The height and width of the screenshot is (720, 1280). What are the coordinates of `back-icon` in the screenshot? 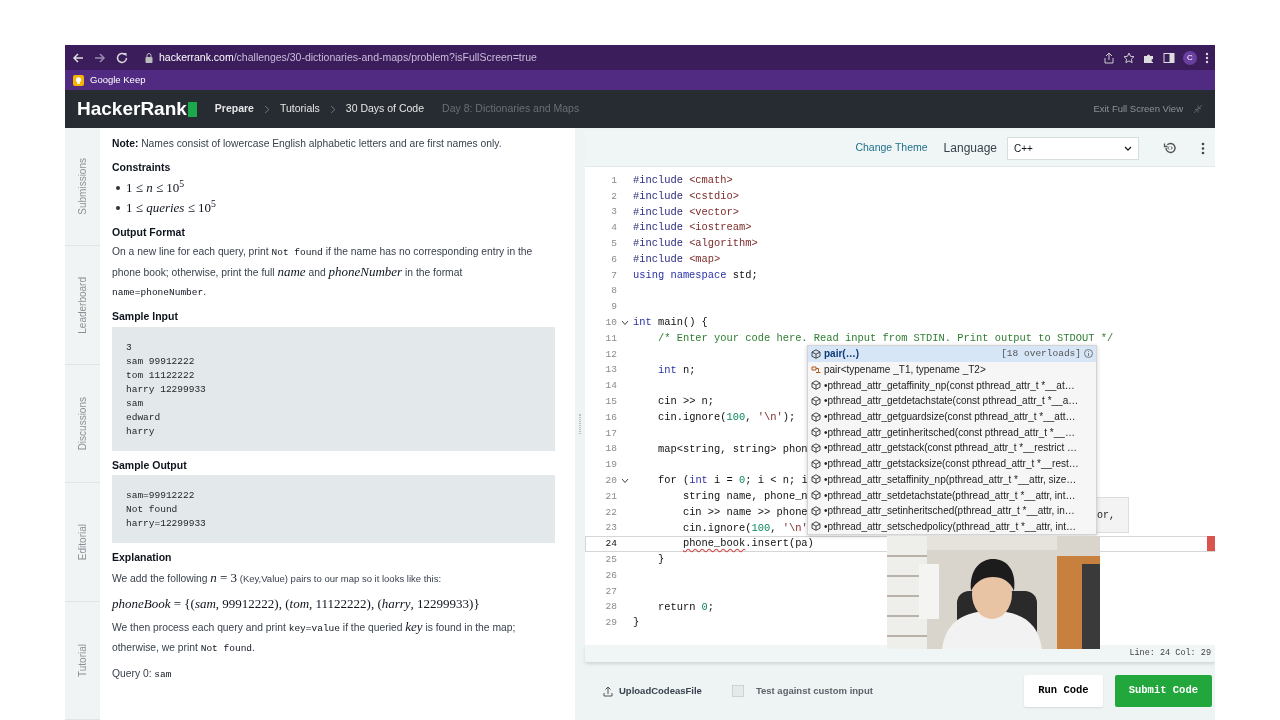 It's located at (78, 57).